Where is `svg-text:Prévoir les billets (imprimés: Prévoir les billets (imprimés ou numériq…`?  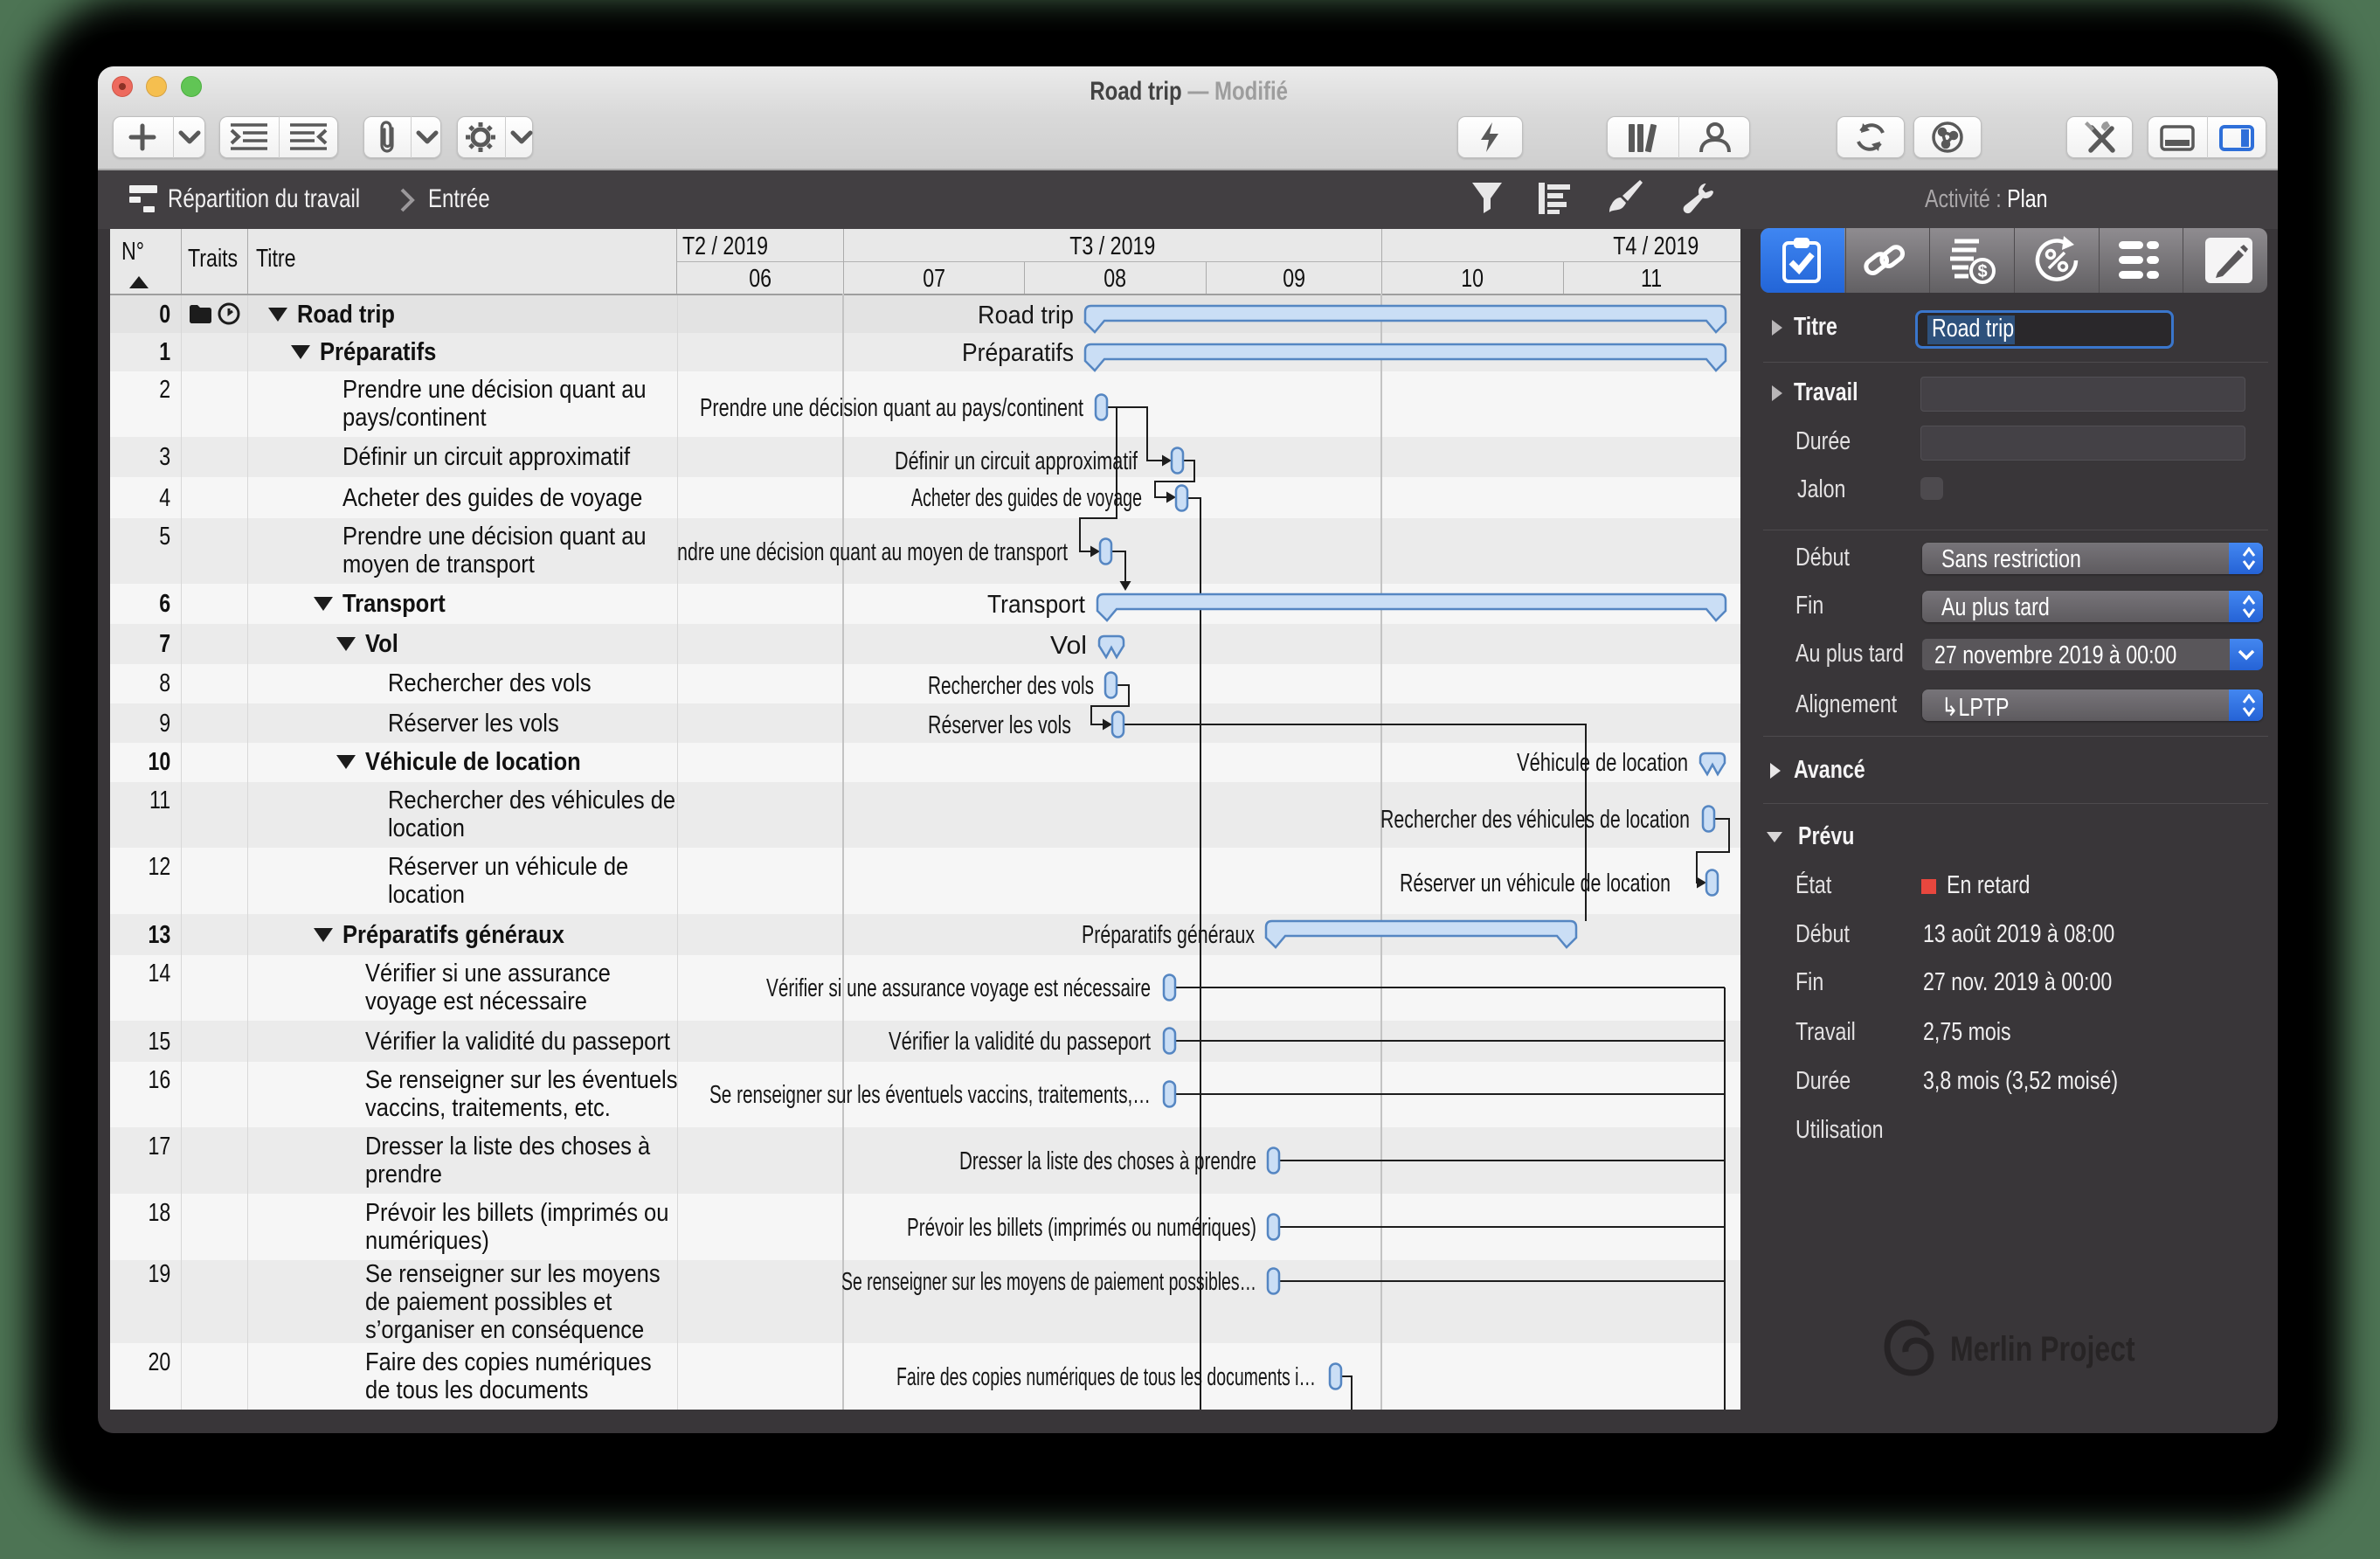
svg-text:Prévoir les billets (imprimés: Prévoir les billets (imprimés ou numériq… is located at coordinates (1081, 1228).